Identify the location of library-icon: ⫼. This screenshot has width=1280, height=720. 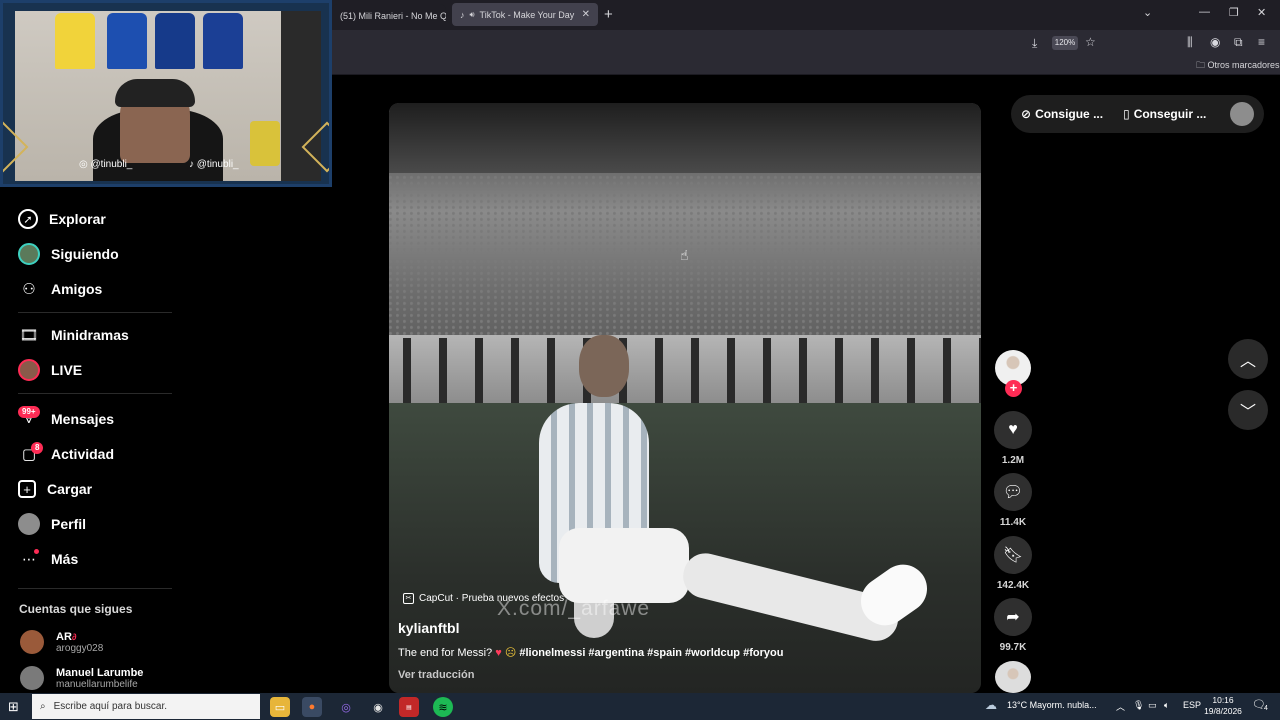
(1190, 42).